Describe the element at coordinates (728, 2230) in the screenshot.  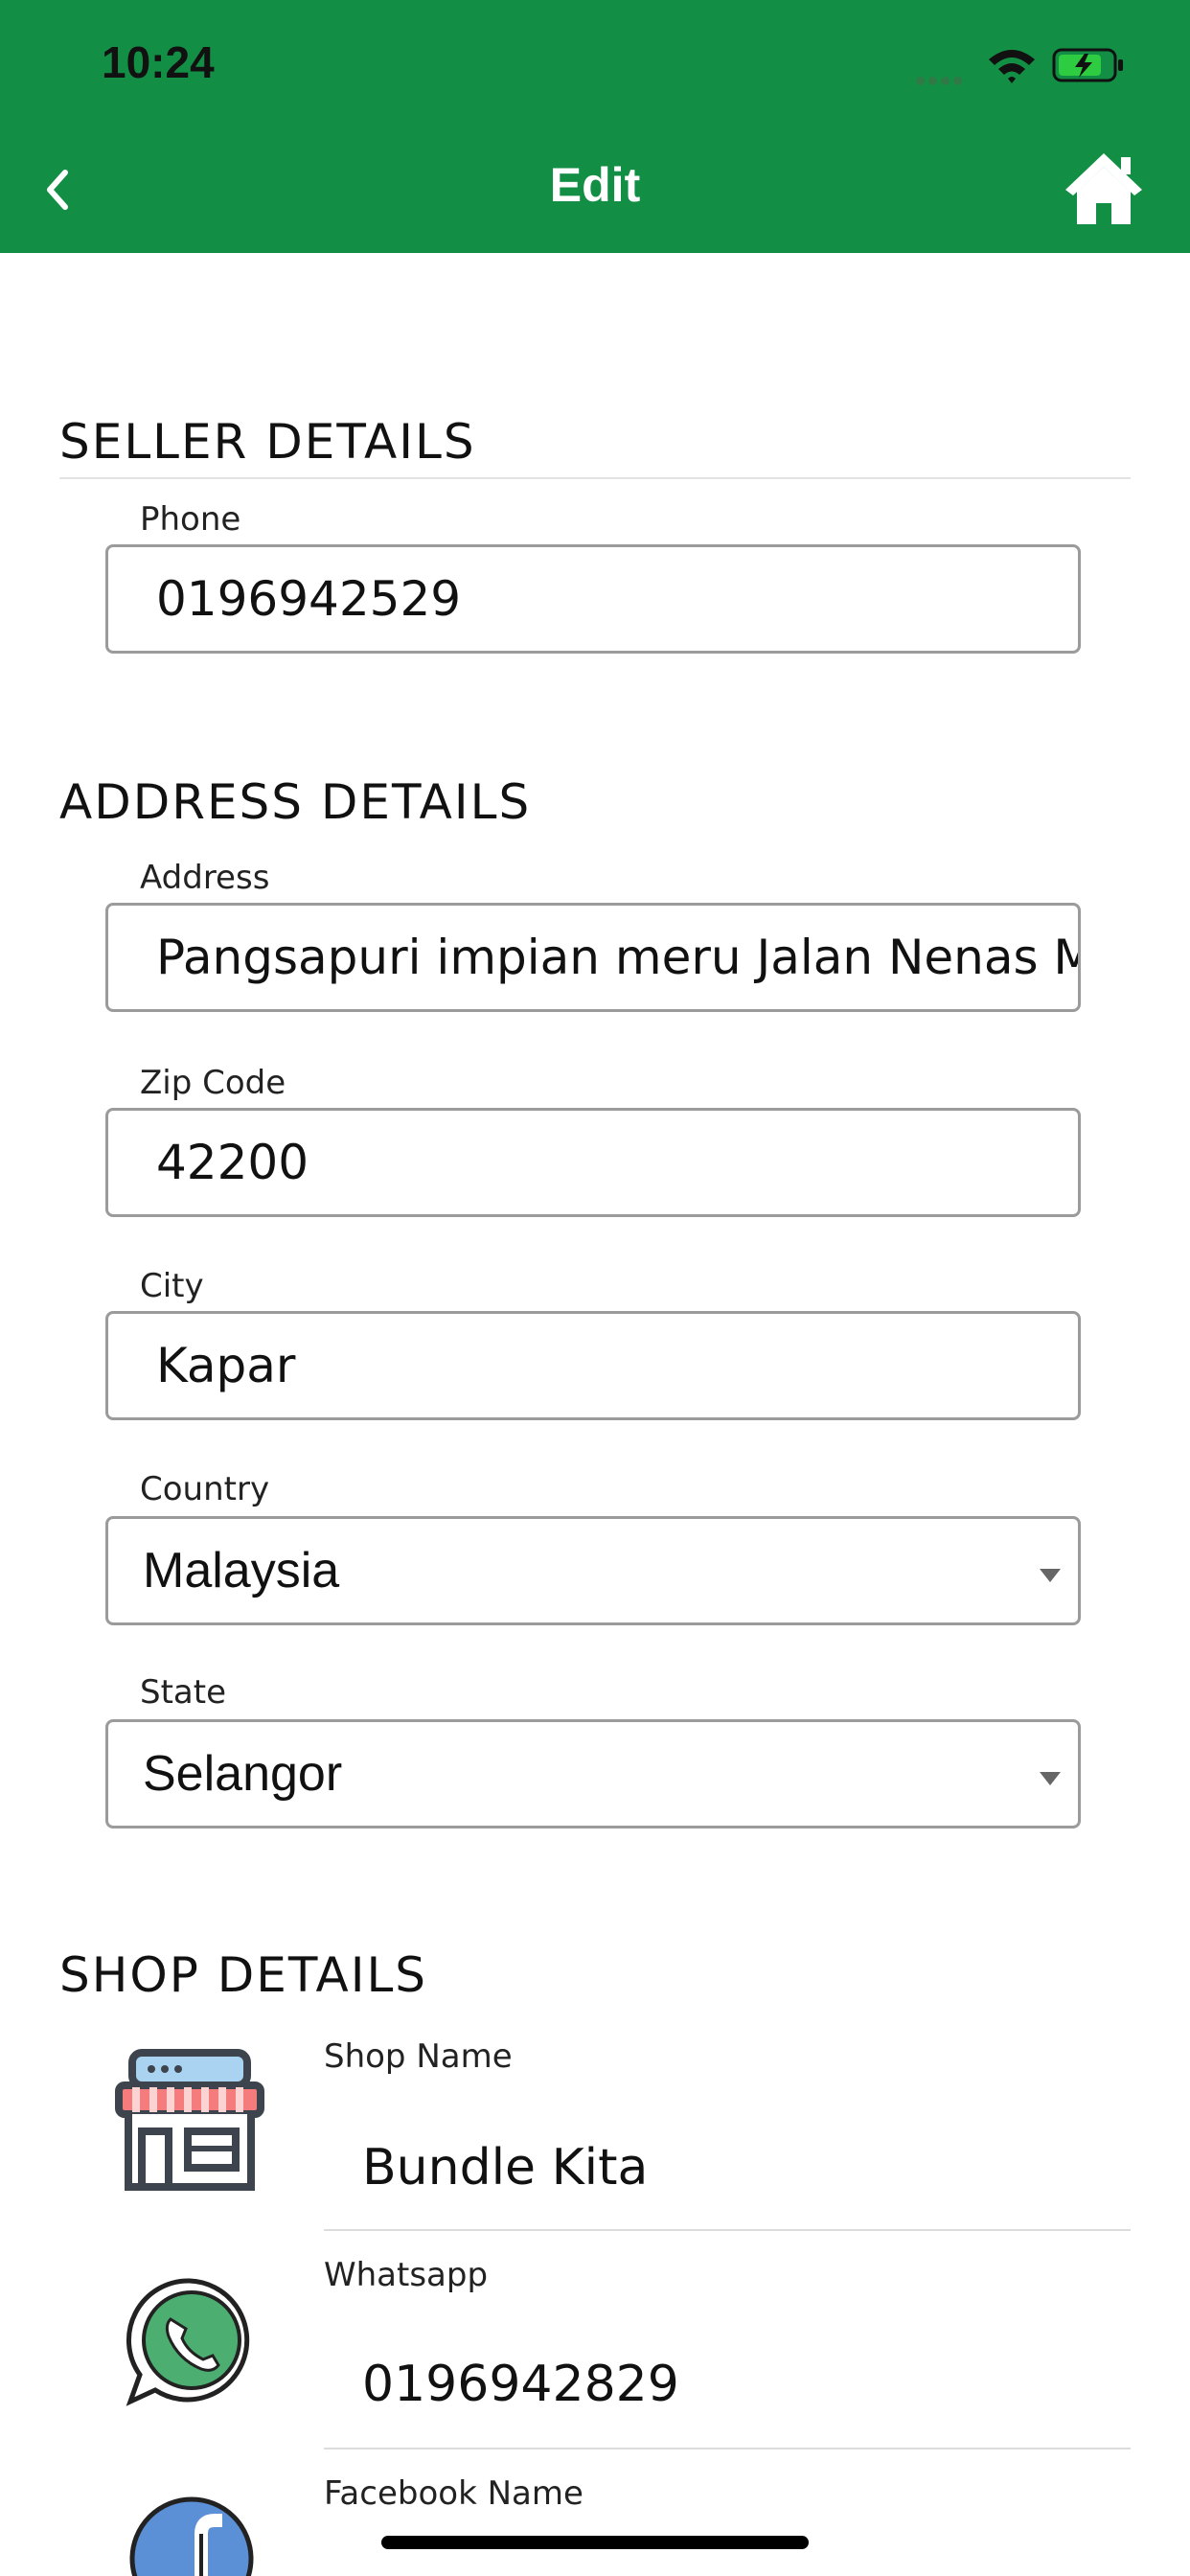
I see `shop-name-underline` at that location.